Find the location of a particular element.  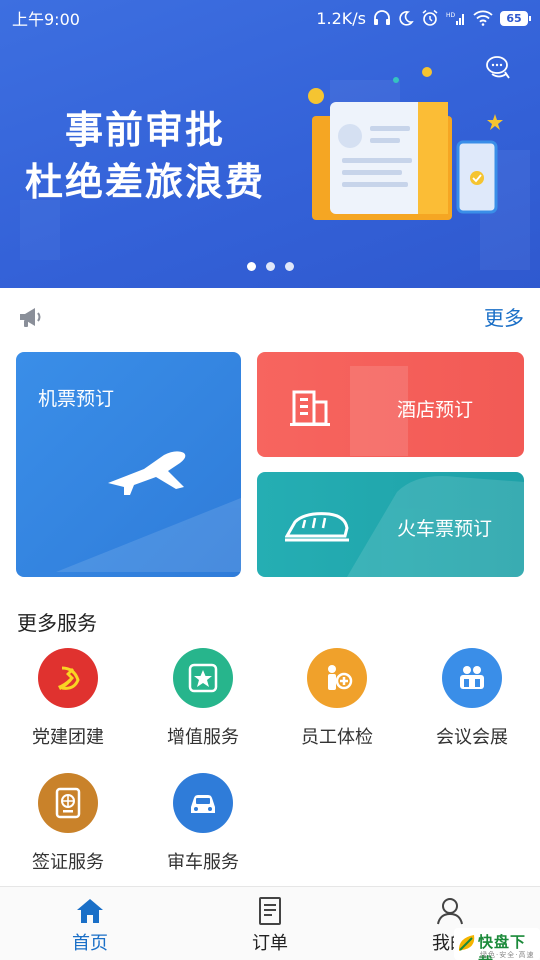

party-emblem-icon is located at coordinates (68, 678).